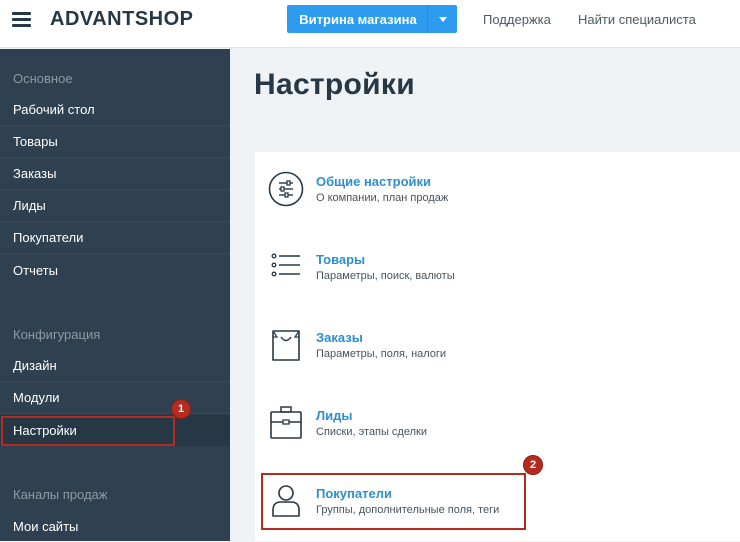  What do you see at coordinates (371, 432) in the screenshot?
I see `setting-leads-subtitle: Списки, этапы сделки` at bounding box center [371, 432].